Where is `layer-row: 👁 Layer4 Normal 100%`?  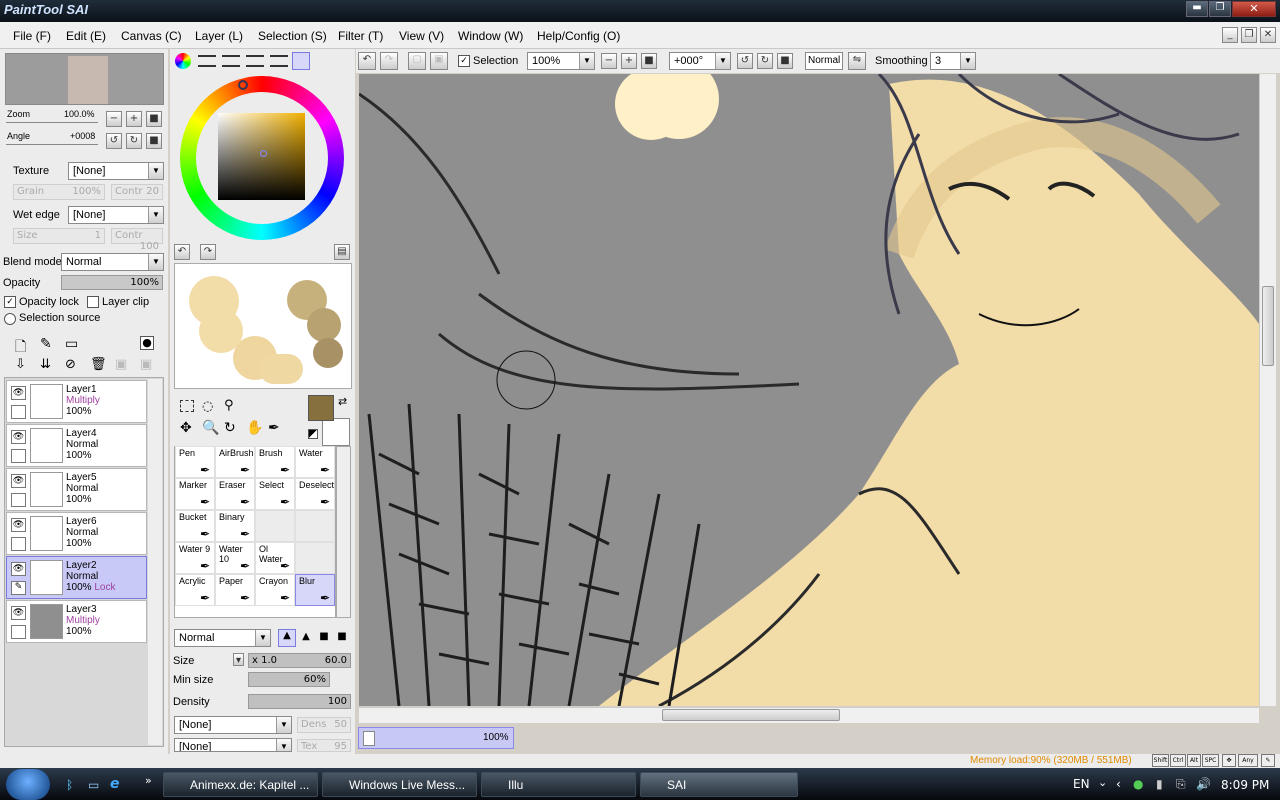
layer-row: 👁 Layer4 Normal 100% is located at coordinates (76, 445).